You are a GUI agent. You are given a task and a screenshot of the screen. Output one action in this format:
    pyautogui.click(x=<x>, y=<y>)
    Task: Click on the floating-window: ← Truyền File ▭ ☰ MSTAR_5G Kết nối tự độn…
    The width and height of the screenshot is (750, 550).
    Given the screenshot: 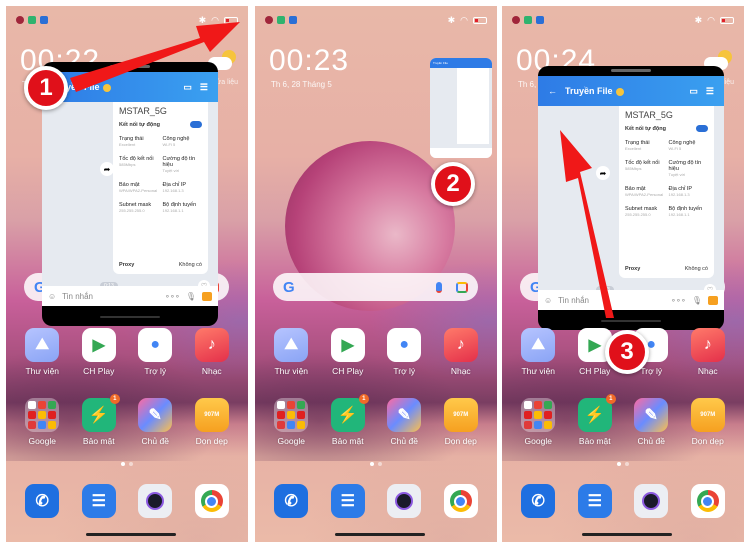 What is the action you would take?
    pyautogui.click(x=631, y=198)
    